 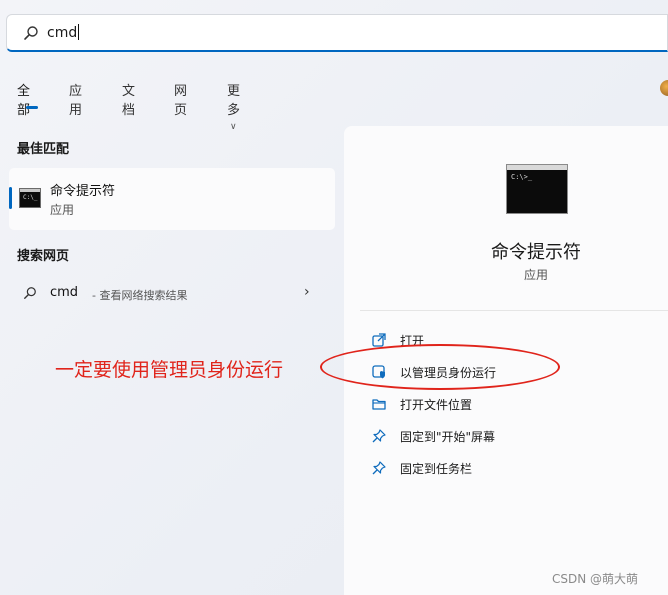 I want to click on tab-all: 全部, so click(x=23, y=99).